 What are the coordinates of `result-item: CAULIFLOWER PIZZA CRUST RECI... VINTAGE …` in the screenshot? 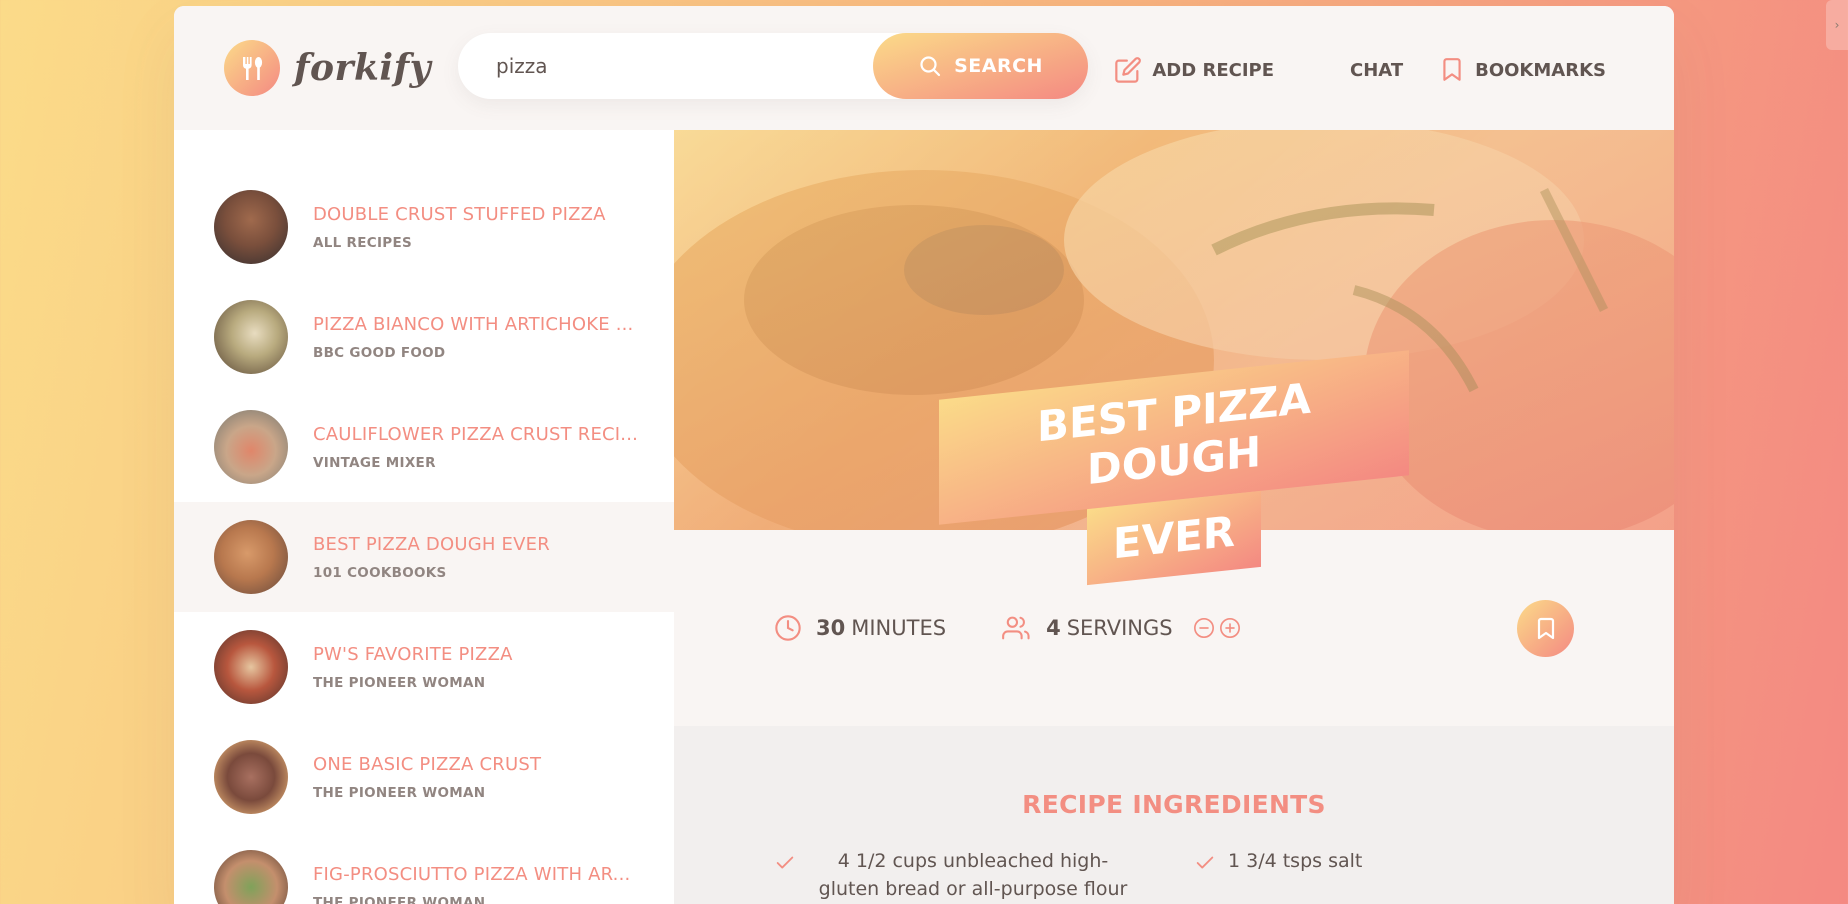 It's located at (424, 447).